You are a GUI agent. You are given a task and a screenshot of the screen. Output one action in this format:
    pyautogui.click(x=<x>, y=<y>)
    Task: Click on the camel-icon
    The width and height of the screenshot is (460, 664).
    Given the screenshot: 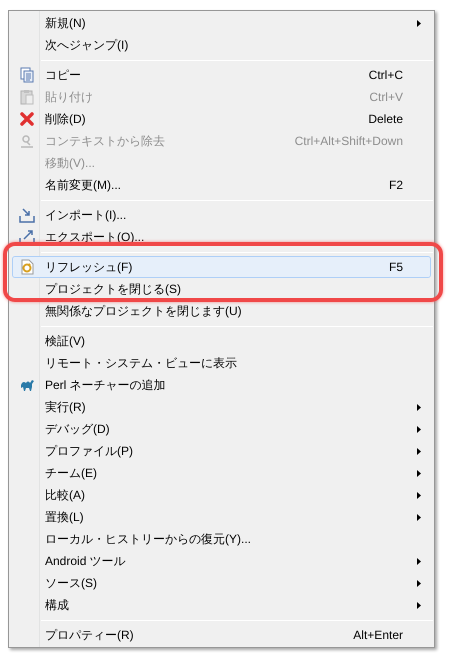 What is the action you would take?
    pyautogui.click(x=27, y=385)
    